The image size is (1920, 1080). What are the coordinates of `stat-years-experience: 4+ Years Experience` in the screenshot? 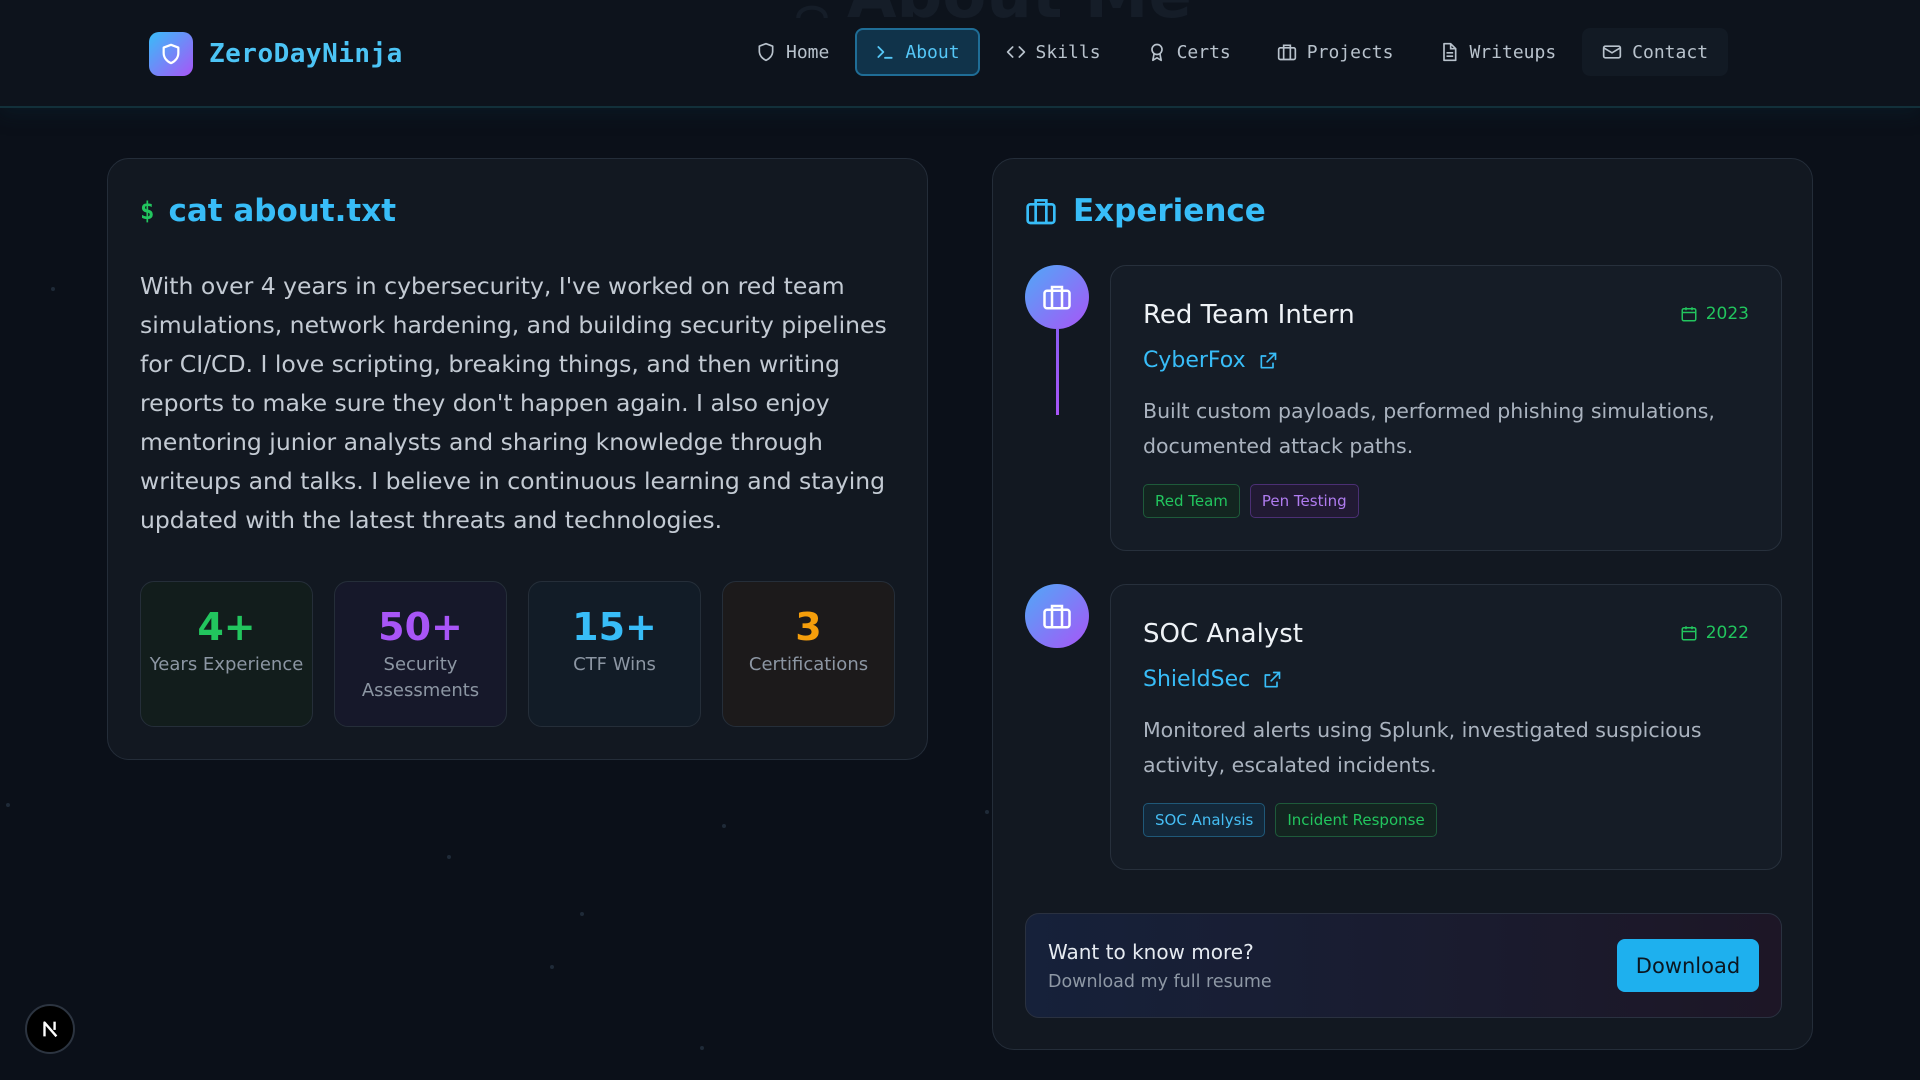 It's located at (226, 654).